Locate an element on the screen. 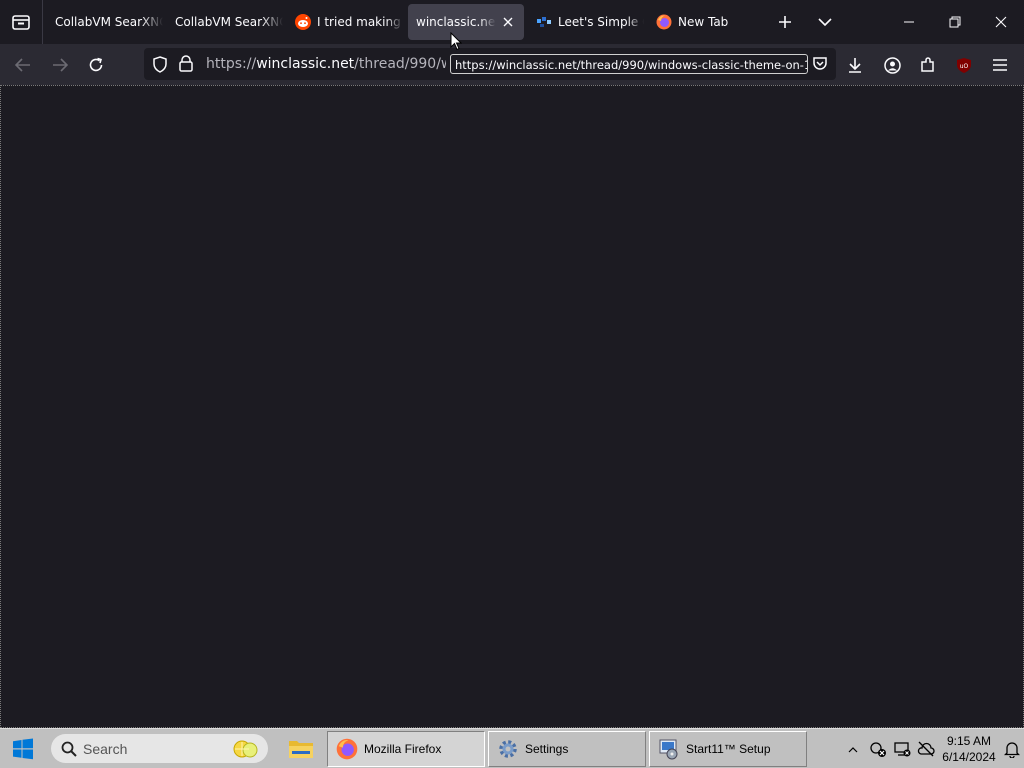  new-tab-button is located at coordinates (785, 22).